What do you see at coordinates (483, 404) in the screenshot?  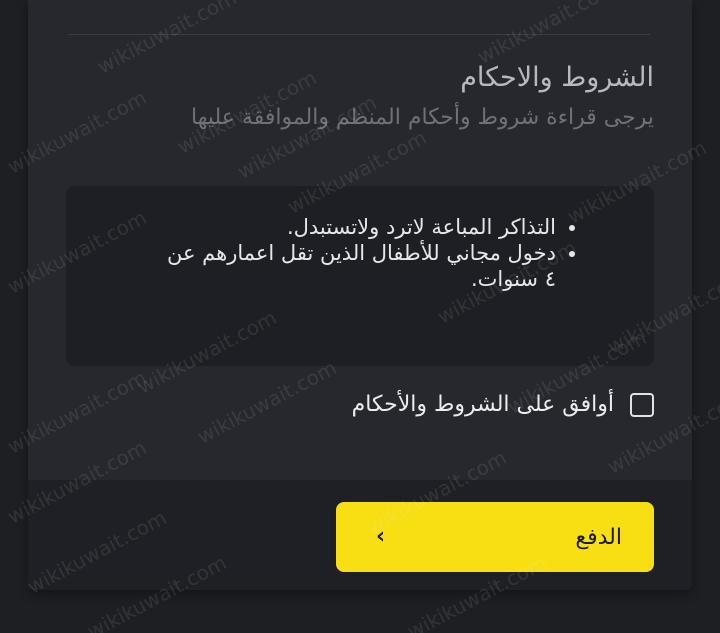 I see `agree-label: أوافق على الشروط والأحكام` at bounding box center [483, 404].